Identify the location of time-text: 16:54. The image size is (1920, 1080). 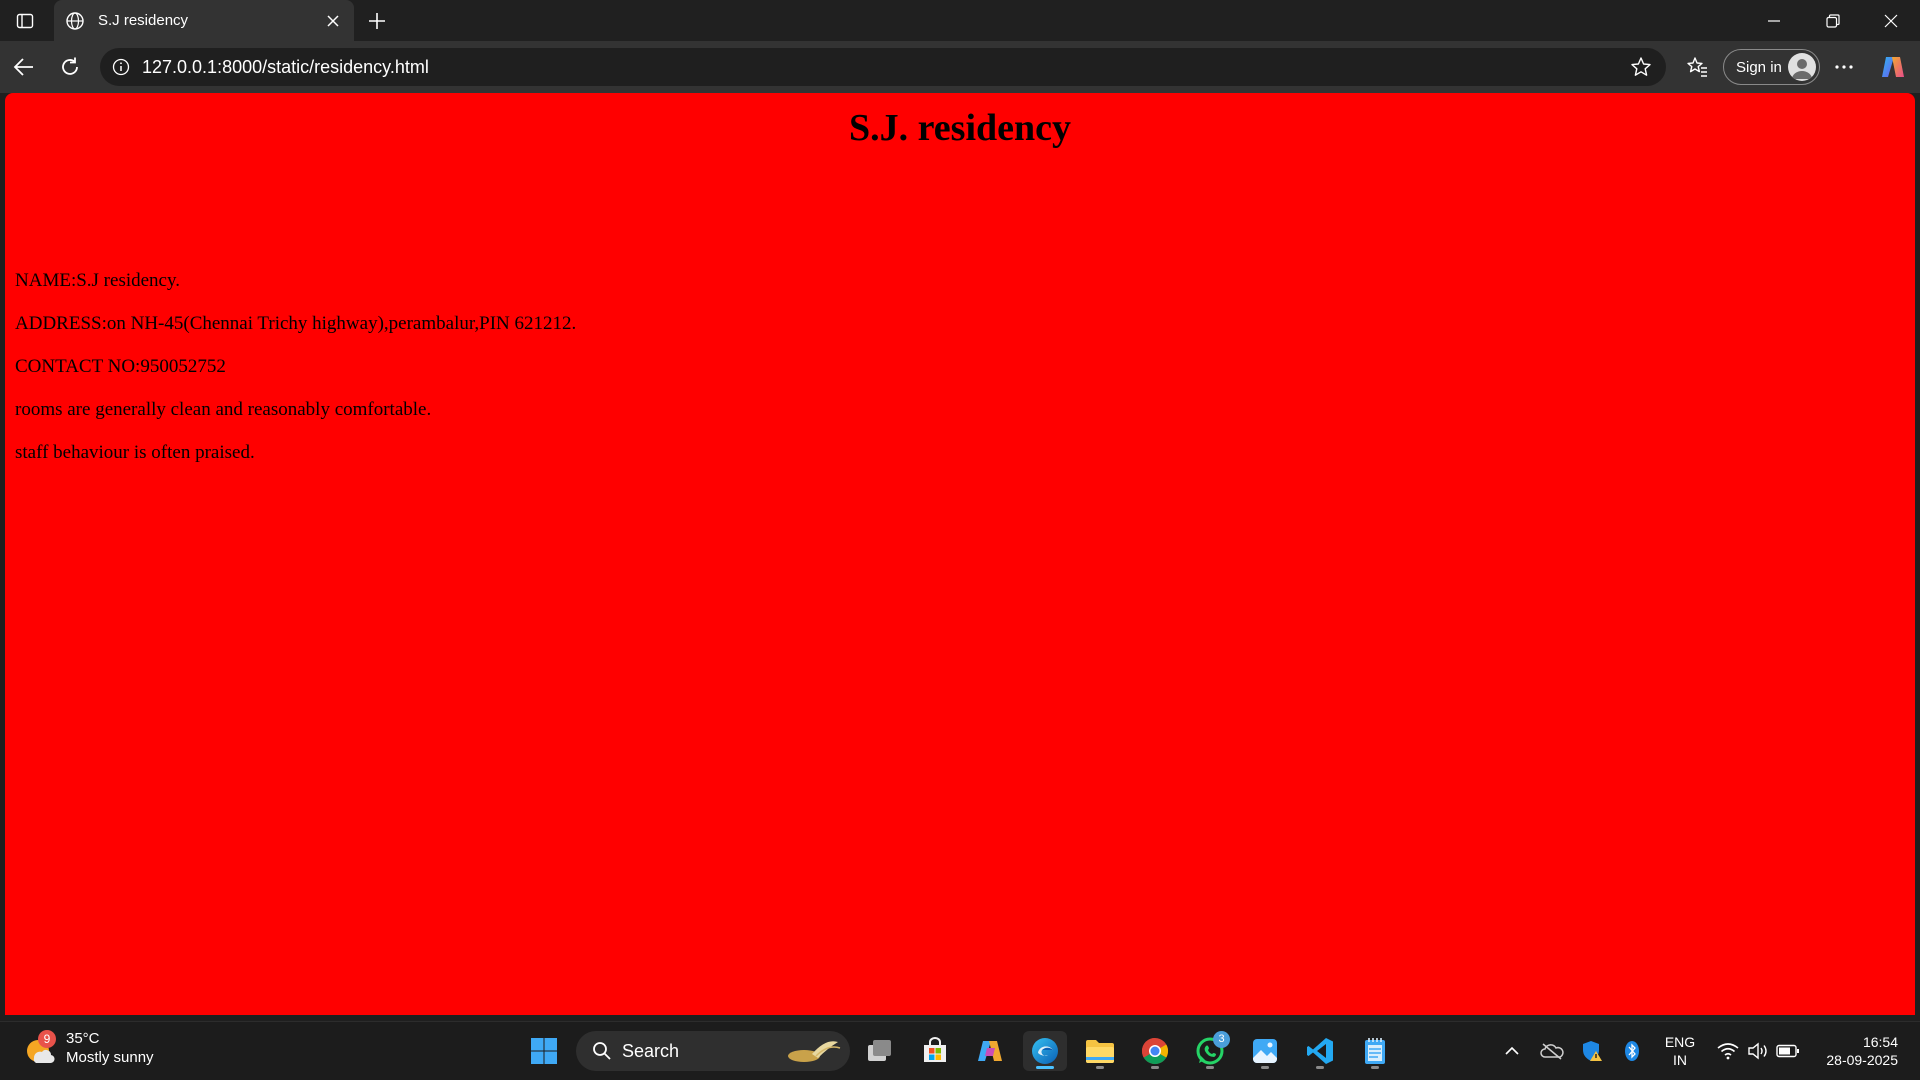
(1880, 1042).